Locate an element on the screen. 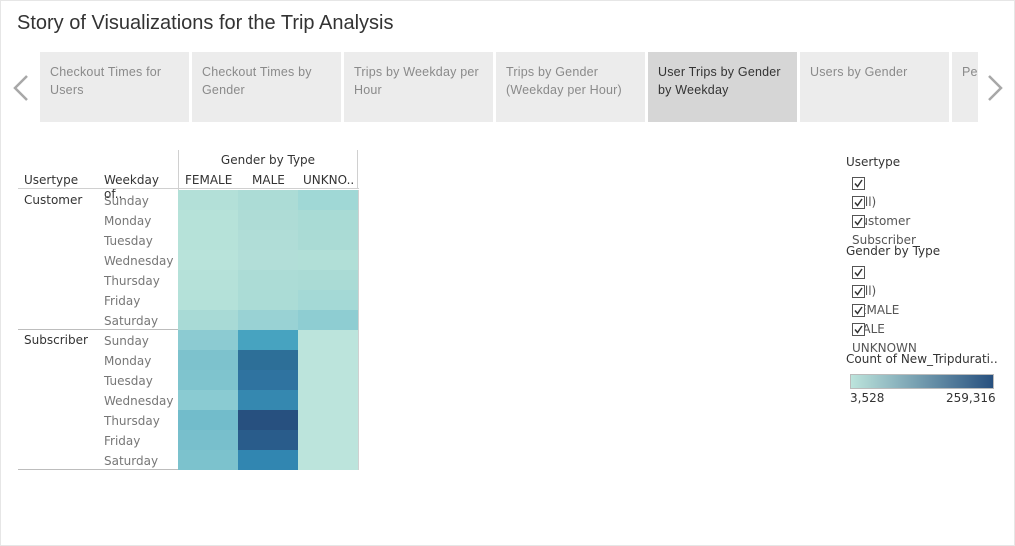 This screenshot has width=1015, height=546. gender-filter-title: Gender by Type is located at coordinates (893, 251).